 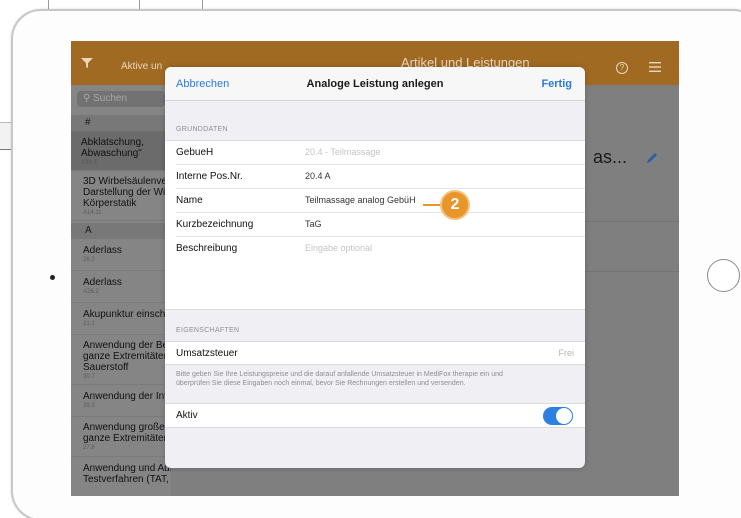 I want to click on search-placeholder: Suchen, so click(x=110, y=98).